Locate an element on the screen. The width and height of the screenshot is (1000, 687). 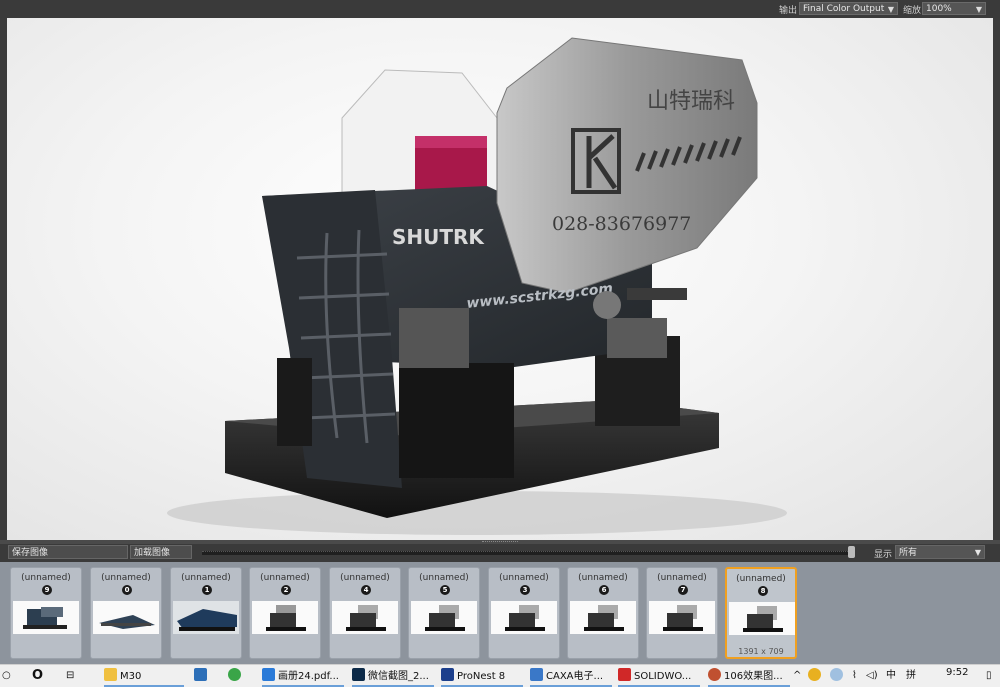
bearing-block is located at coordinates (434, 338).